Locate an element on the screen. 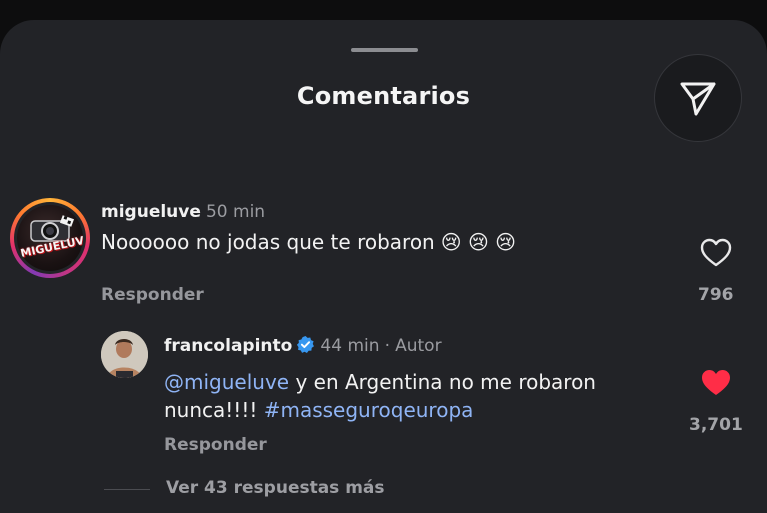  comment-time: 50 min is located at coordinates (235, 212).